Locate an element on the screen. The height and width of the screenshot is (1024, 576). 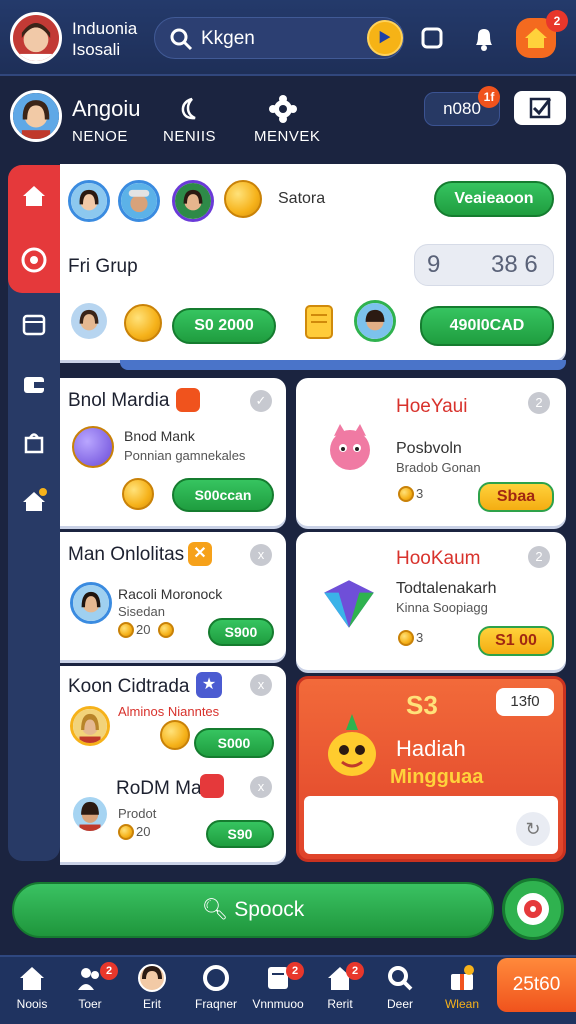
group-title: Fri Grup is located at coordinates (103, 266).